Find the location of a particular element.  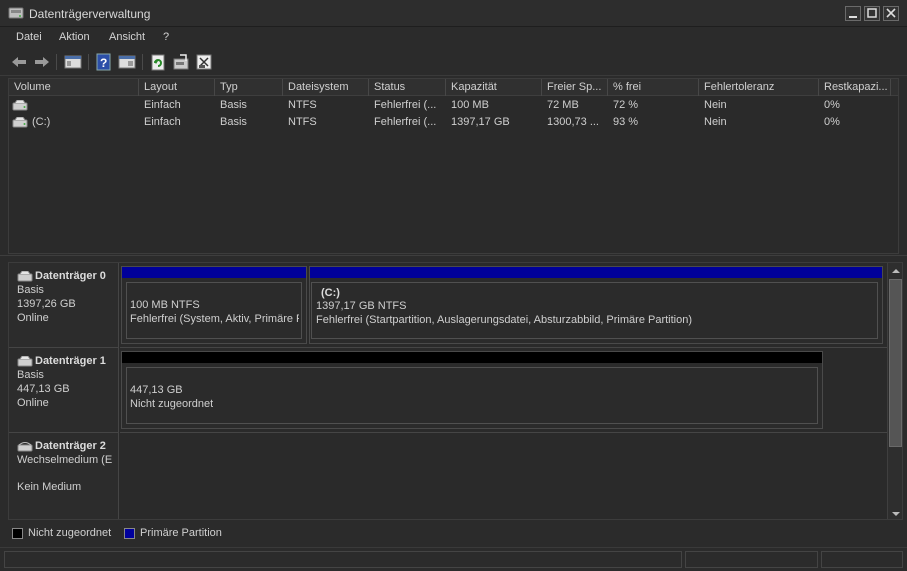

menu-aktion: Aktion is located at coordinates (74, 37).